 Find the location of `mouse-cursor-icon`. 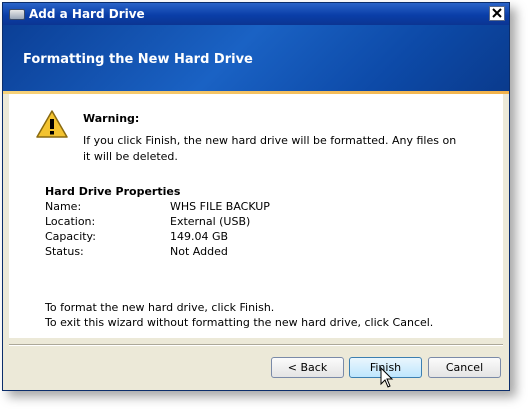

mouse-cursor-icon is located at coordinates (387, 377).